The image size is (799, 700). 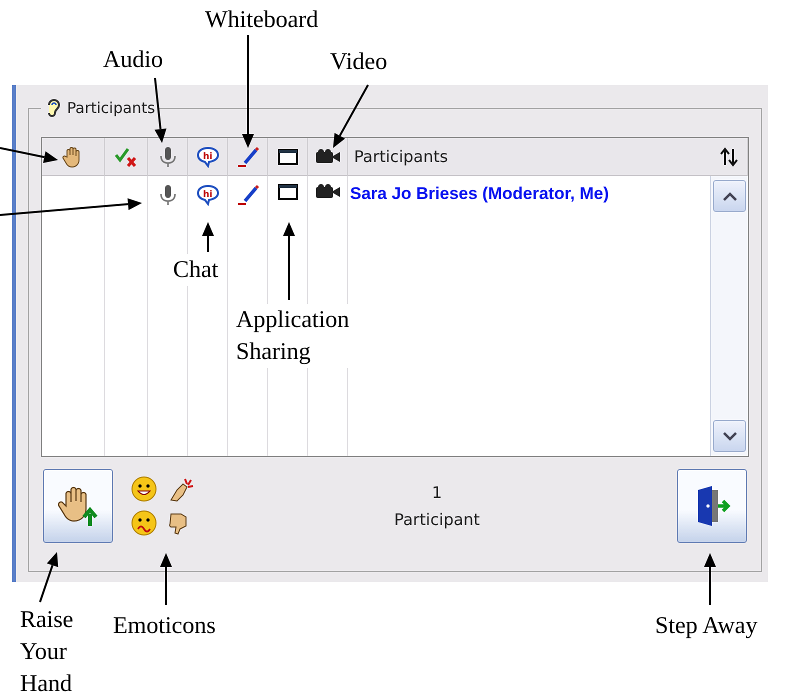 I want to click on step-away-button, so click(x=712, y=506).